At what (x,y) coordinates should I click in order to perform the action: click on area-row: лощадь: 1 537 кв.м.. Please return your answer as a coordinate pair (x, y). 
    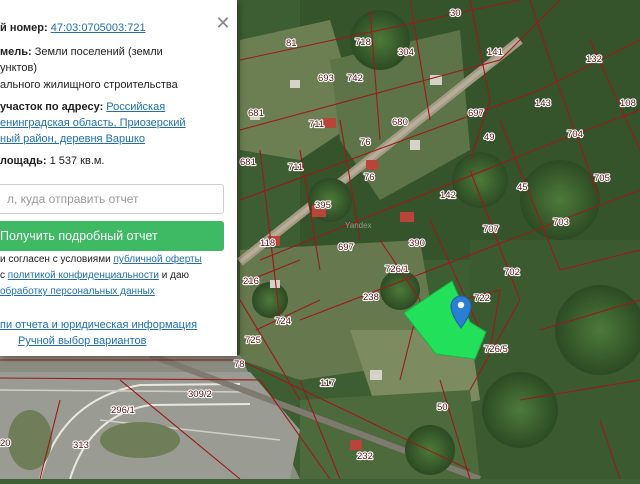
    Looking at the image, I should click on (52, 161).